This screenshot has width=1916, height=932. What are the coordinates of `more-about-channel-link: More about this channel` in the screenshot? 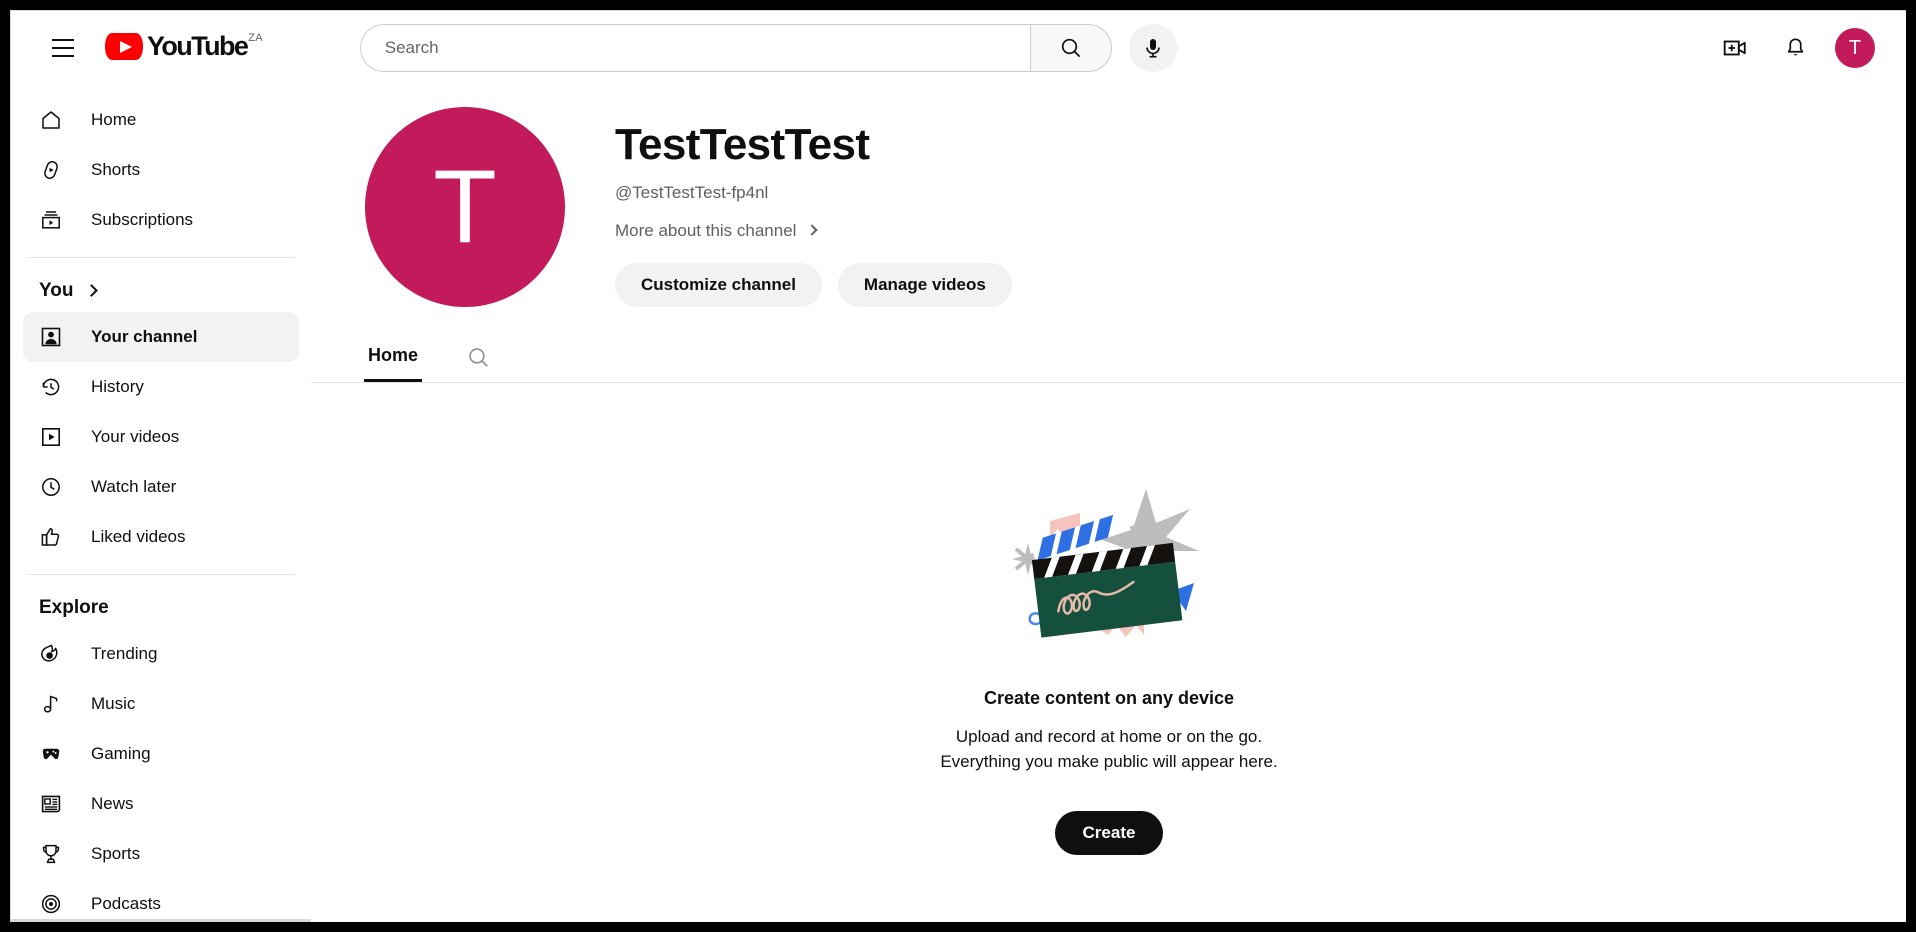 It's located at (717, 231).